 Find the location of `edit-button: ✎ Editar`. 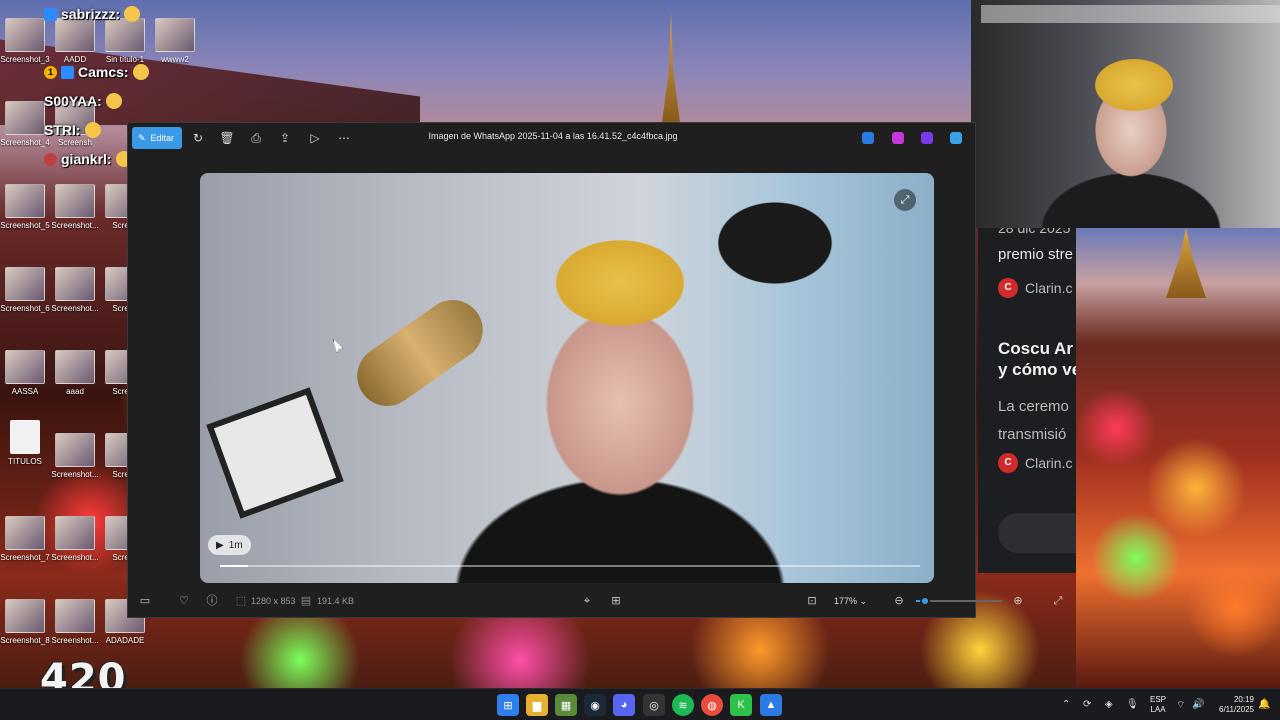

edit-button: ✎ Editar is located at coordinates (157, 138).